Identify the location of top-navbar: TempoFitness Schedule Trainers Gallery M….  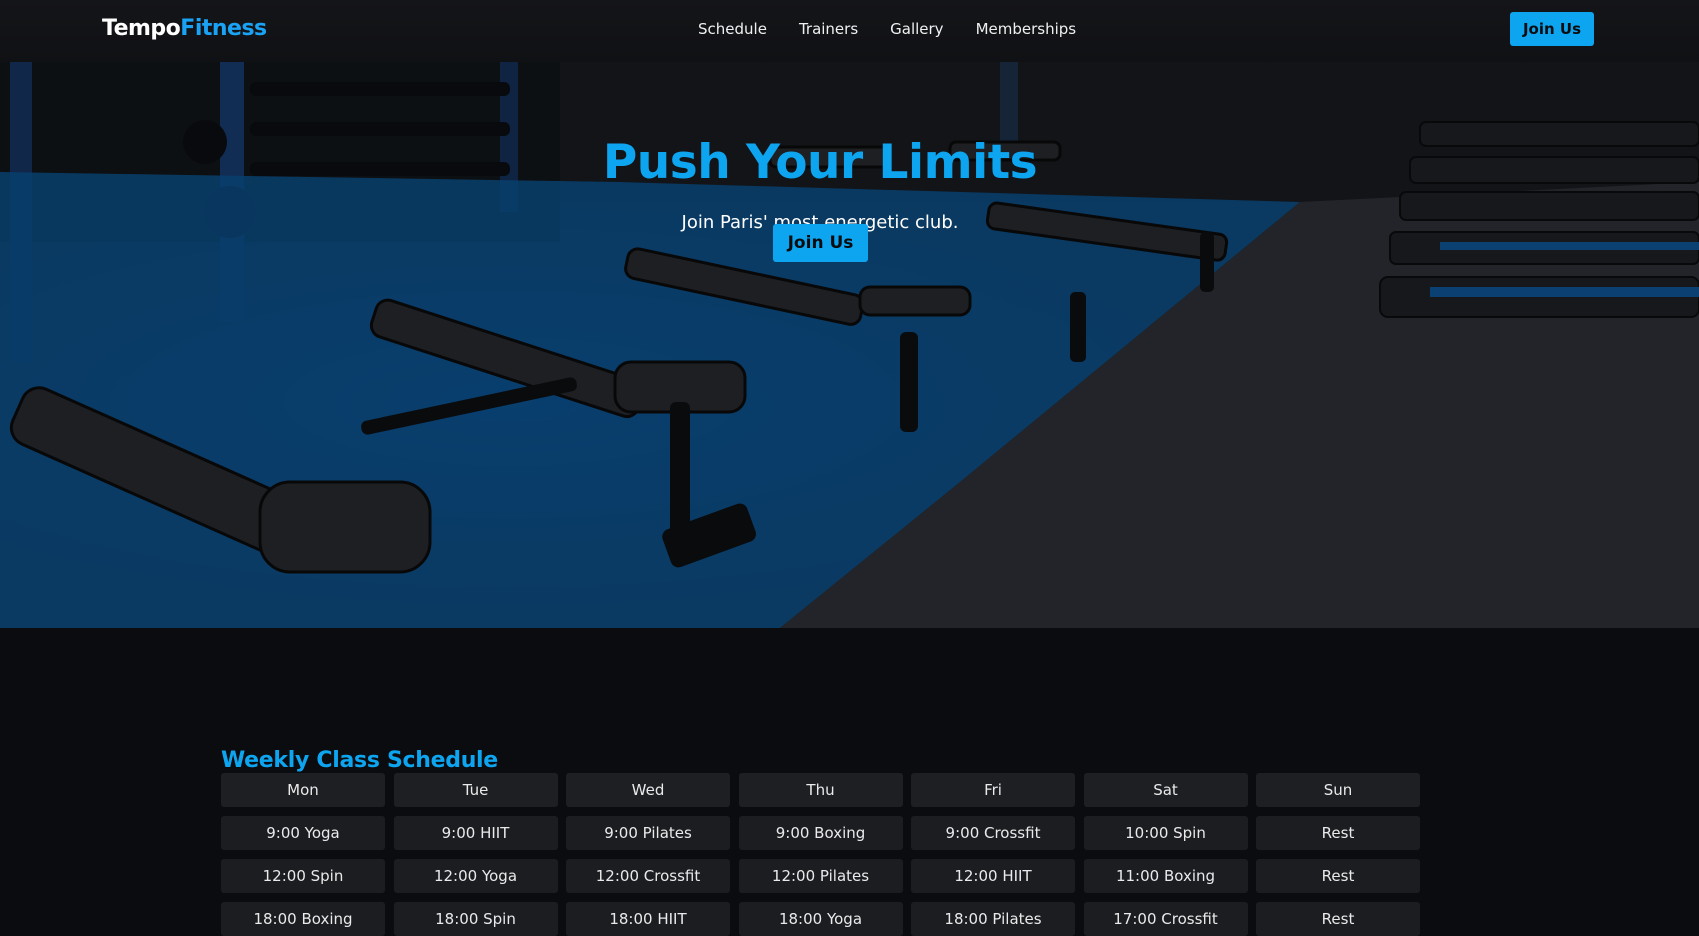
(849, 31).